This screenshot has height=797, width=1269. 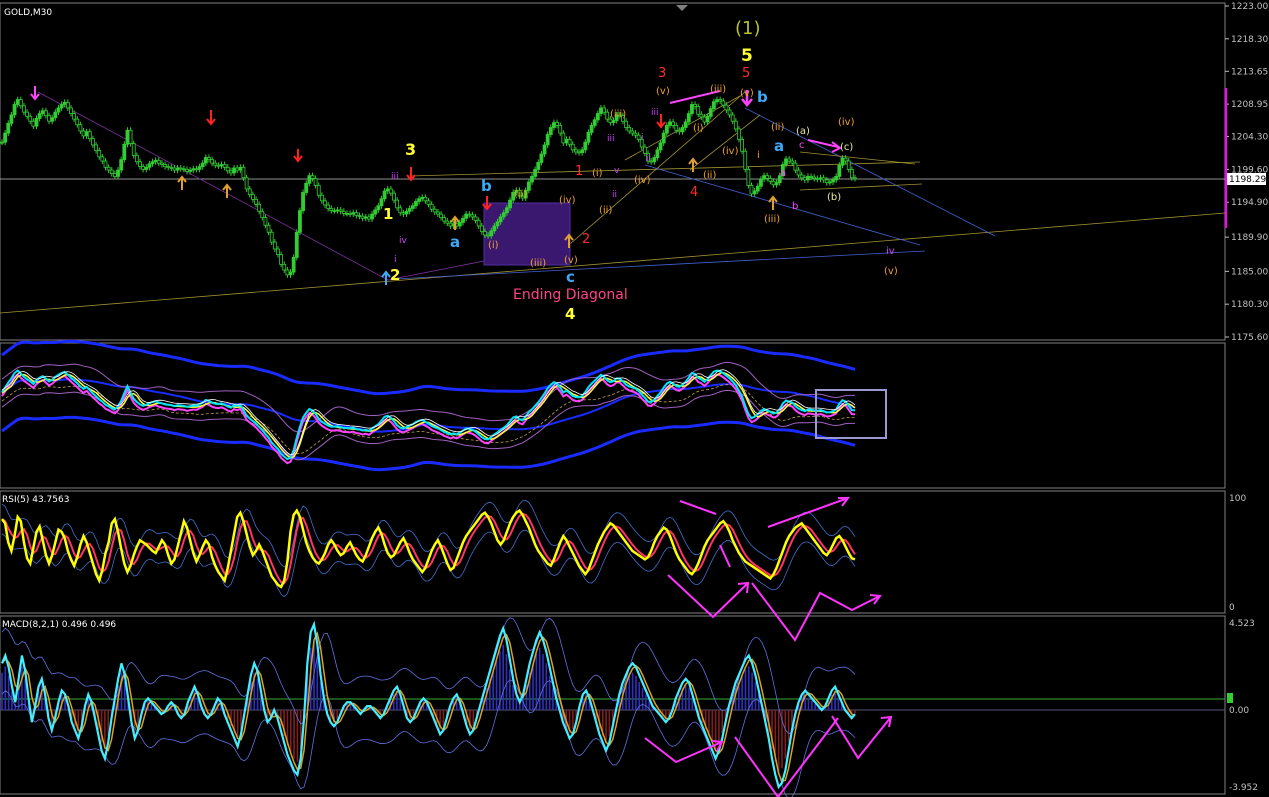 What do you see at coordinates (403, 241) in the screenshot?
I see `wave-label: iv` at bounding box center [403, 241].